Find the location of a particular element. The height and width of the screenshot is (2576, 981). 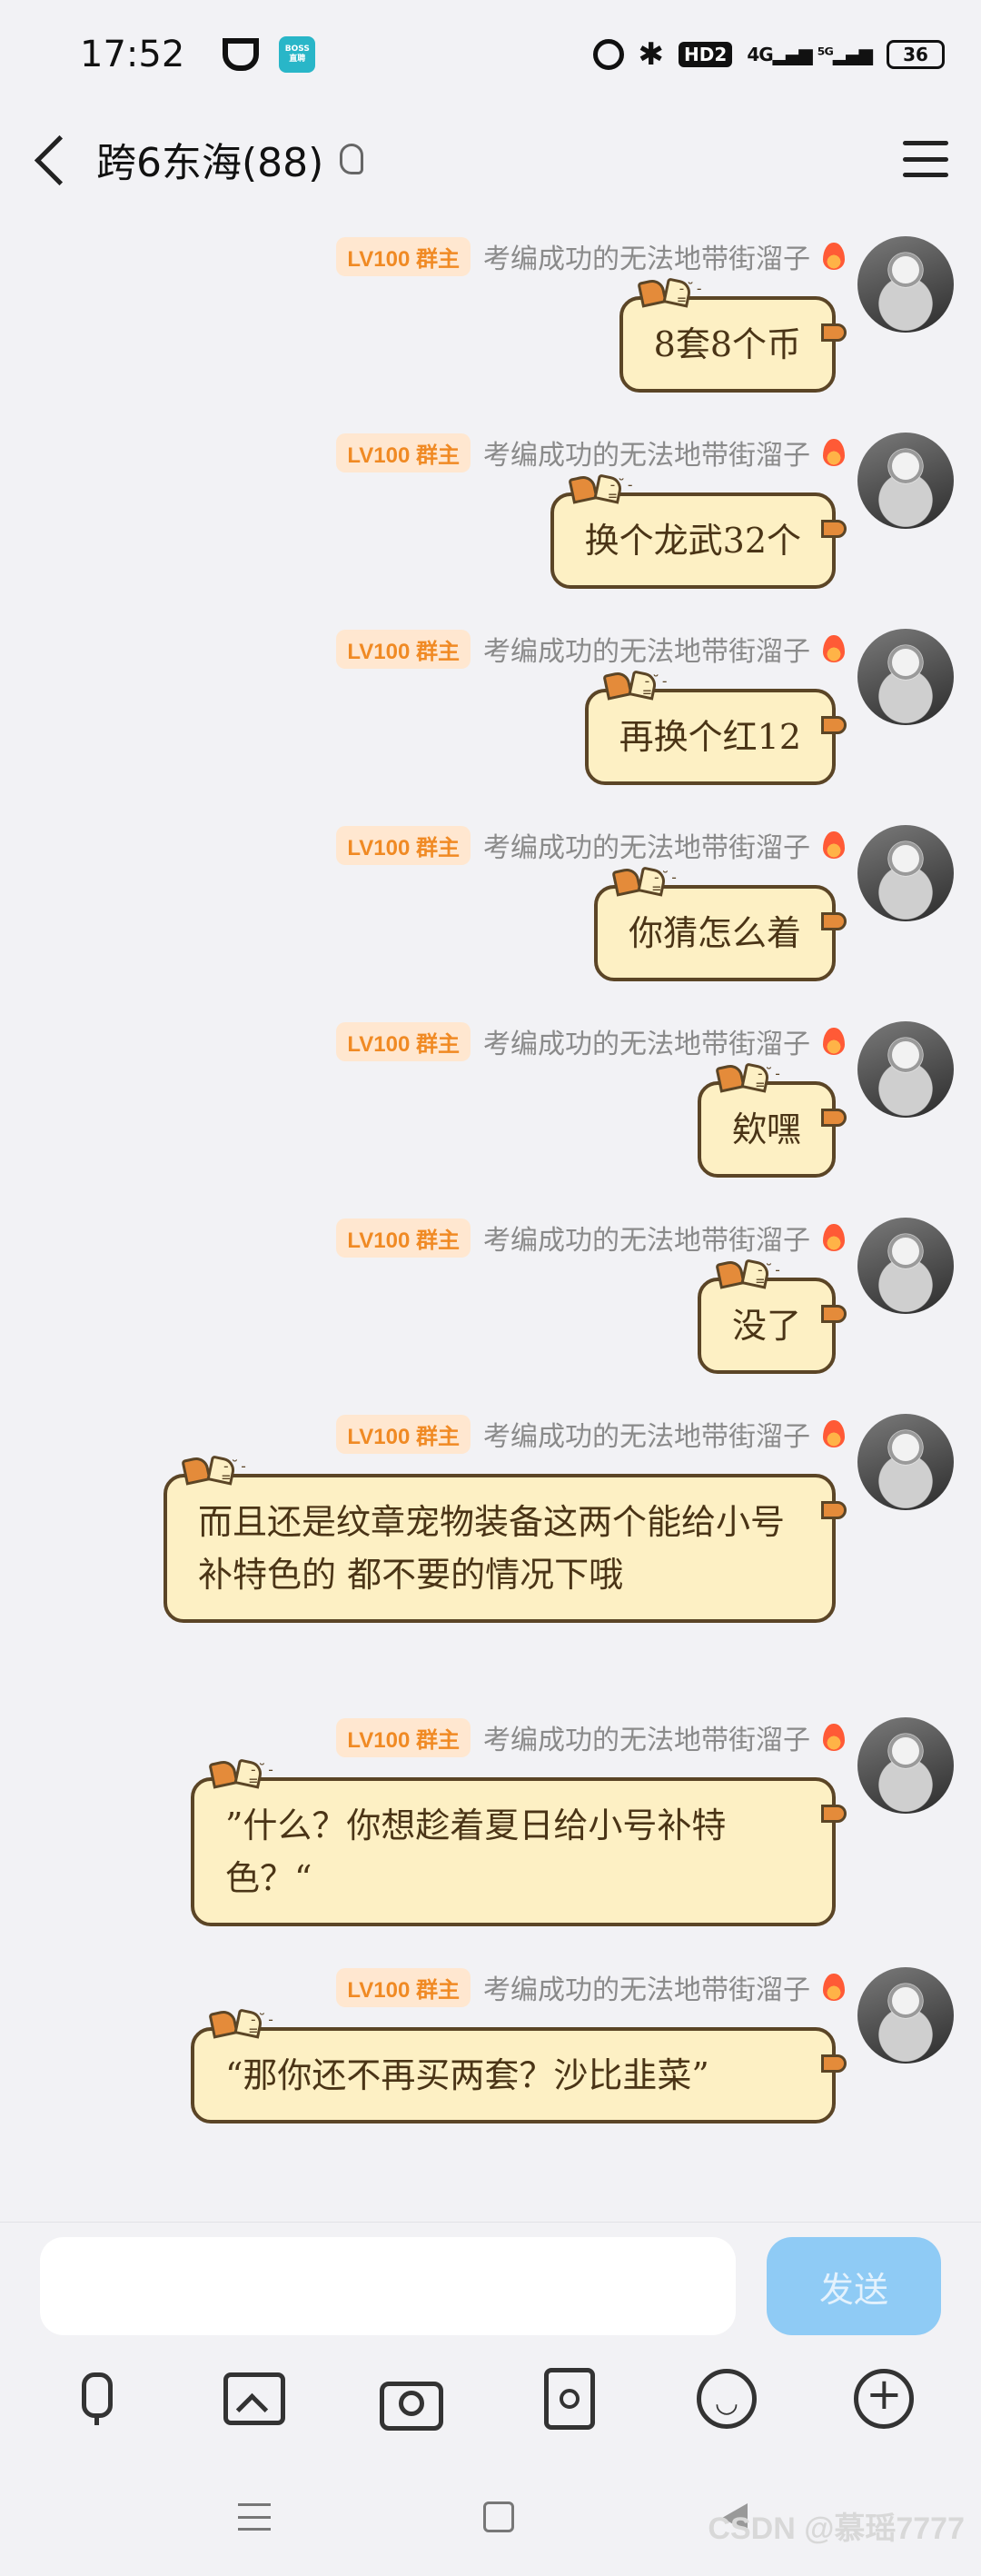

emoji-icon is located at coordinates (726, 2399).